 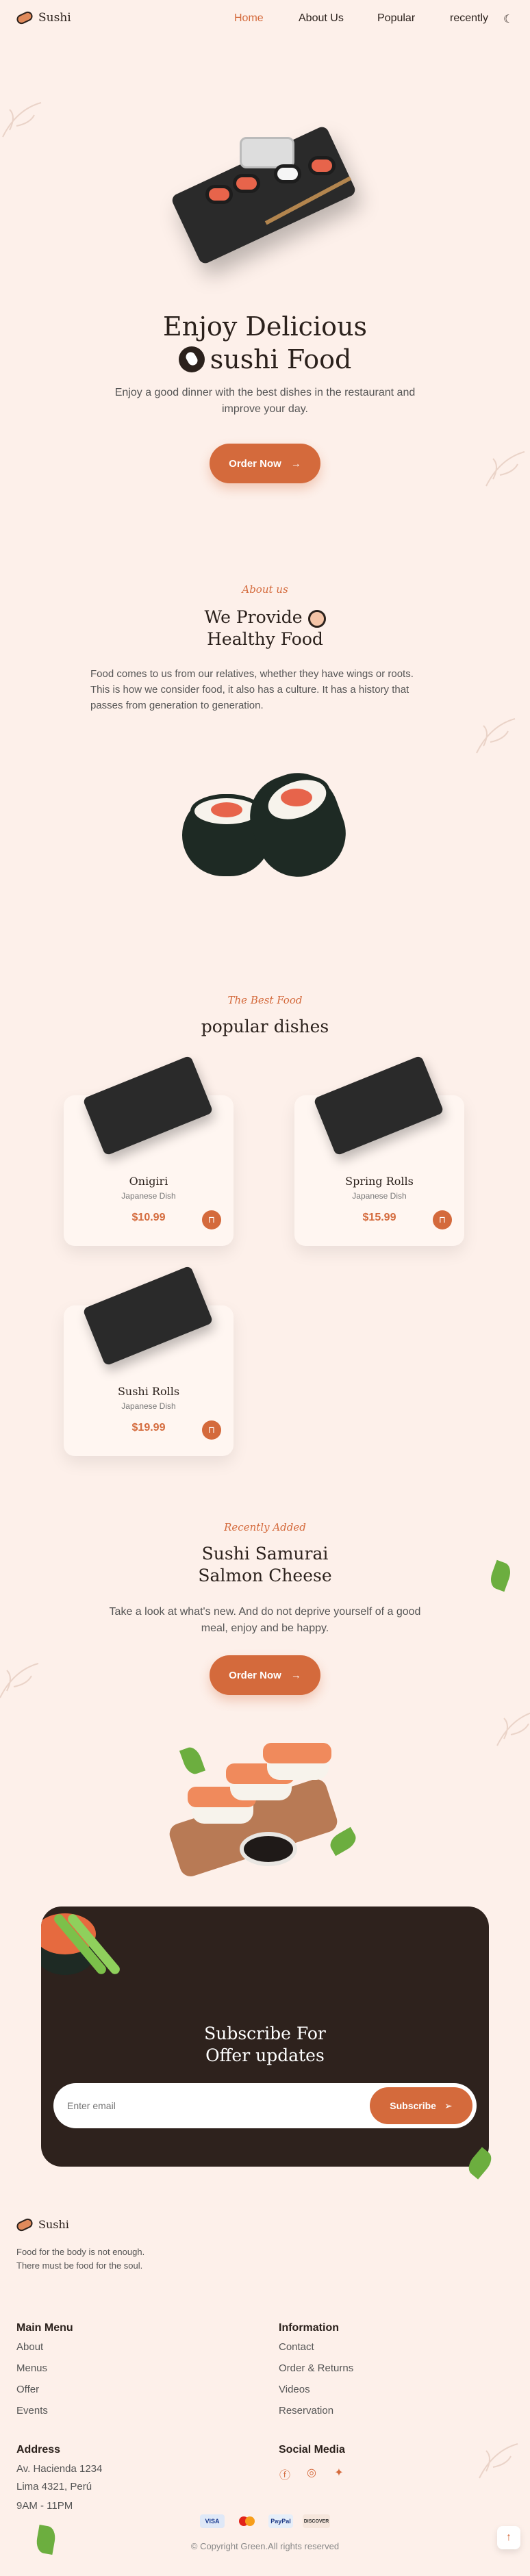 What do you see at coordinates (421, 2105) in the screenshot?
I see `subscribe-button: Subscribe ➢` at bounding box center [421, 2105].